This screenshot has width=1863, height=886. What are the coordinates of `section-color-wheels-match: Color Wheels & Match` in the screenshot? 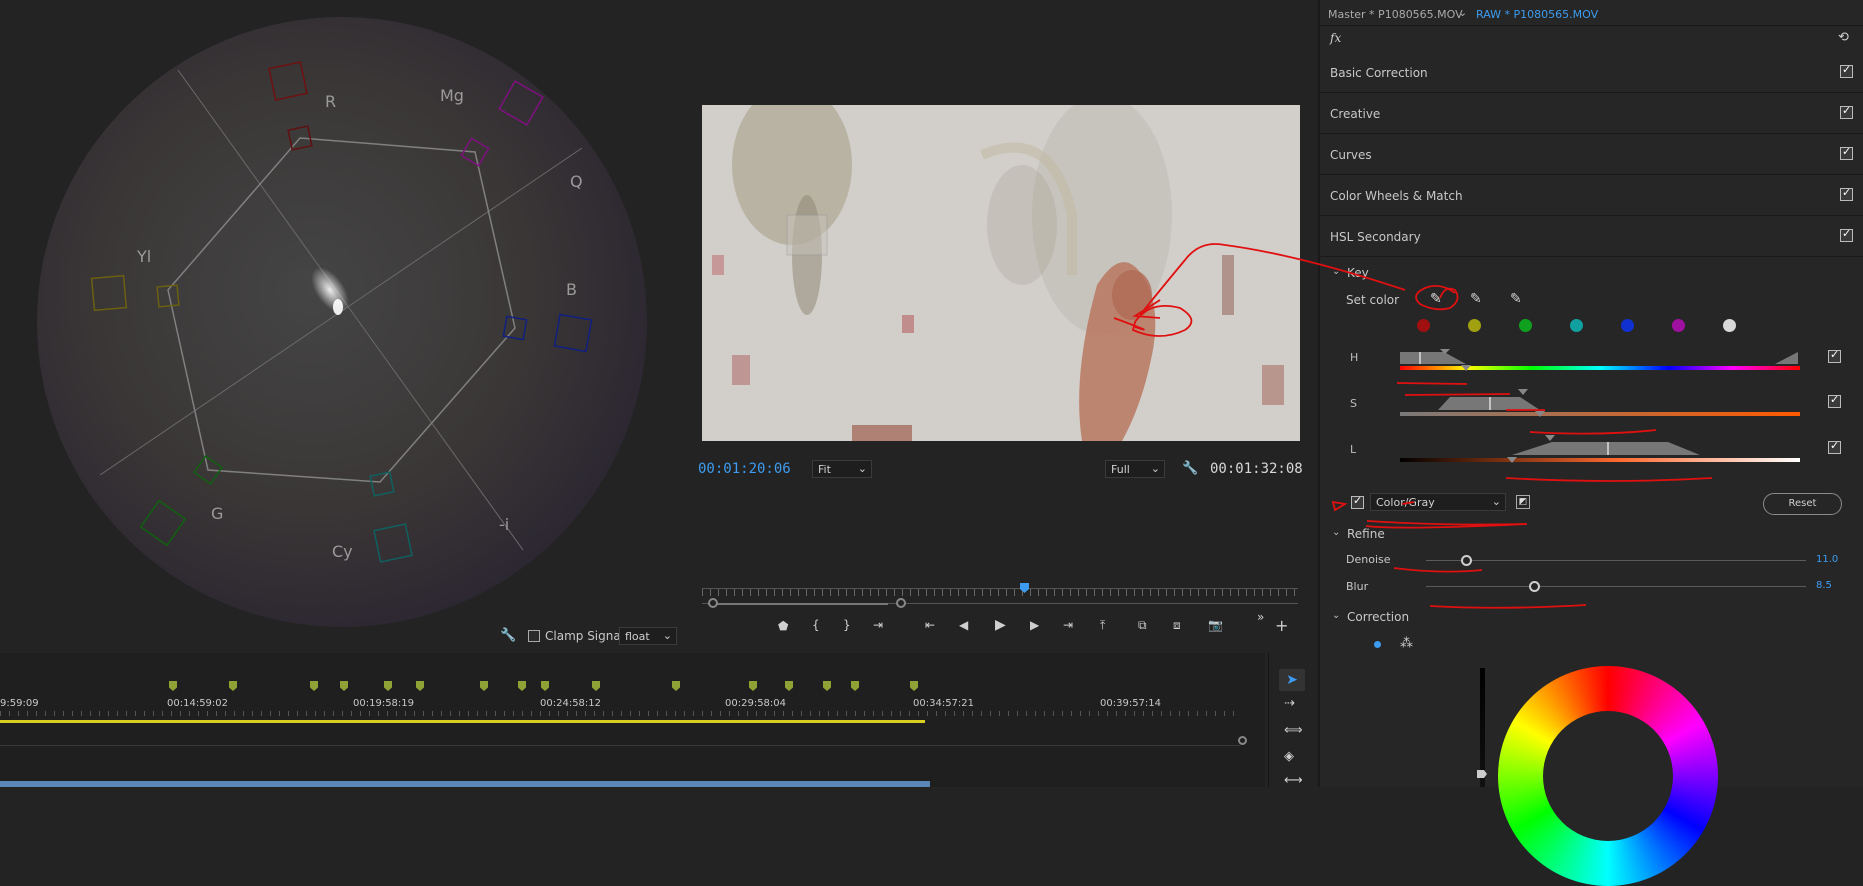 It's located at (1591, 195).